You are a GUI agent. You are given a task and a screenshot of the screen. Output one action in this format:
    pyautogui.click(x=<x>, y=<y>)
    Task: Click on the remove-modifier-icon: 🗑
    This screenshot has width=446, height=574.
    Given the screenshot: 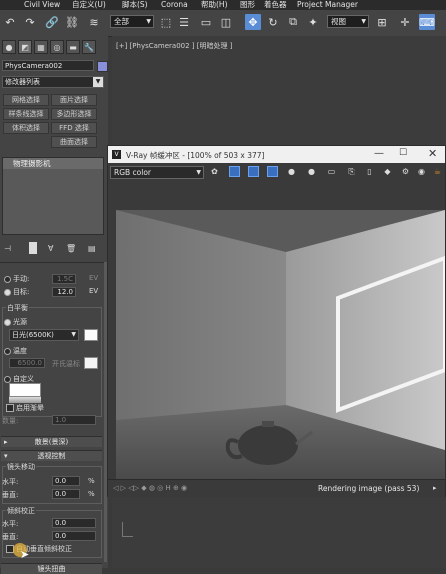 What is the action you would take?
    pyautogui.click(x=71, y=248)
    